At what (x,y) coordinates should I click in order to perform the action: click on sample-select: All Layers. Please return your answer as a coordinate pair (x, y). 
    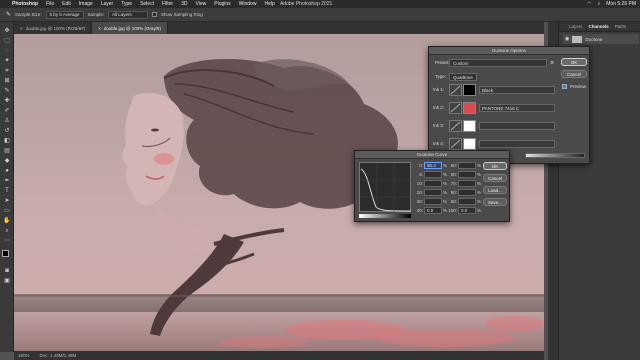
    Looking at the image, I should click on (128, 14).